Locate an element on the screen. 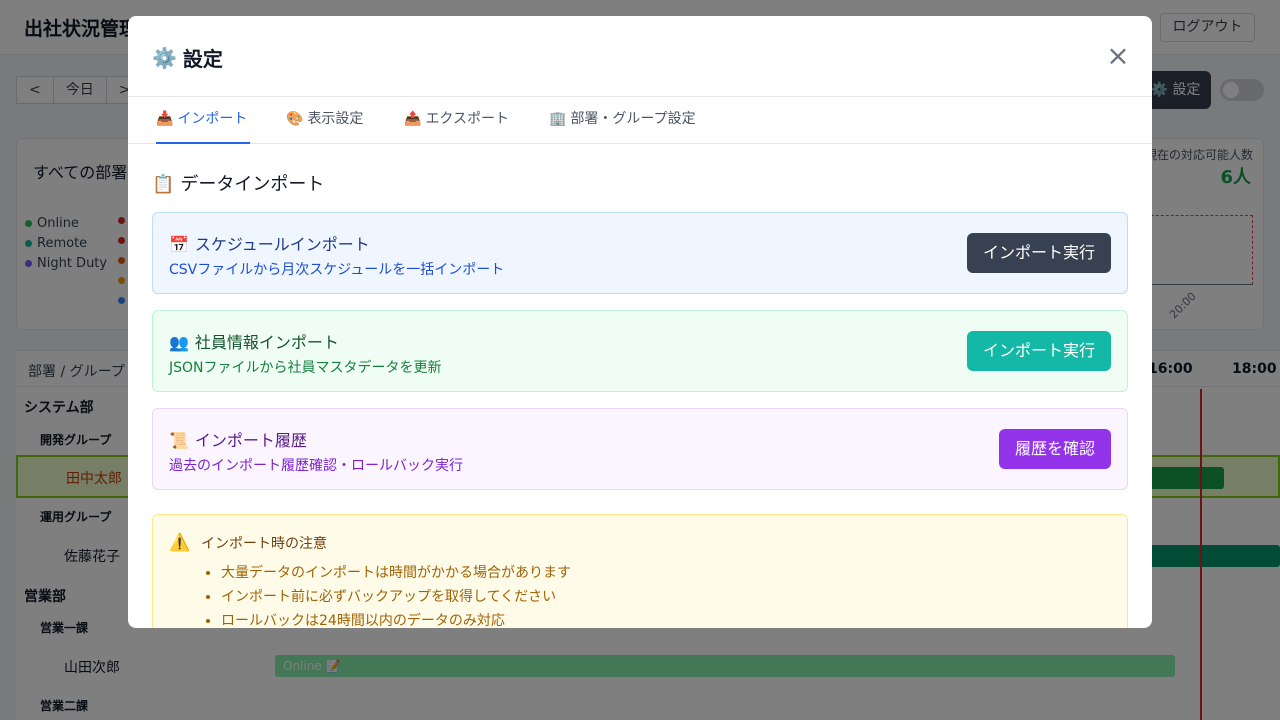 Image resolution: width=1280 pixels, height=720 pixels. warning-item: ロールバックは24時間以内のデータのみ対応 is located at coordinates (396, 618).